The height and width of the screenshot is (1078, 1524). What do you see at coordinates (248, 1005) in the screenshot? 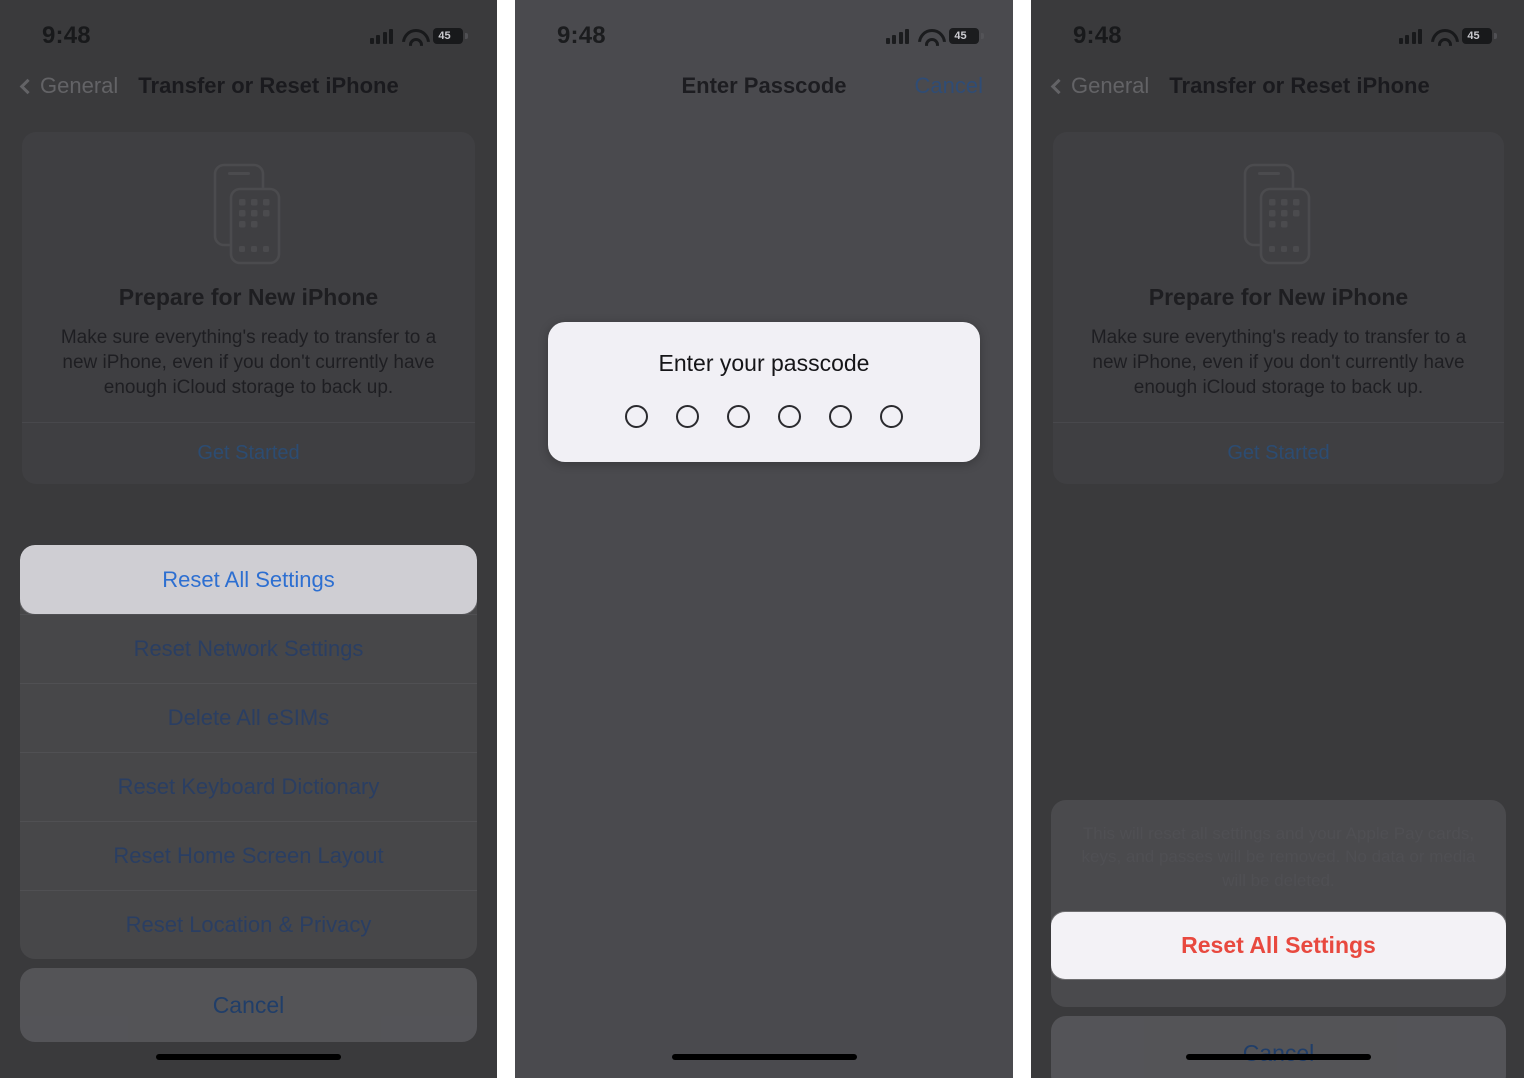
I see `action-sheet-cancel-button: Cancel` at bounding box center [248, 1005].